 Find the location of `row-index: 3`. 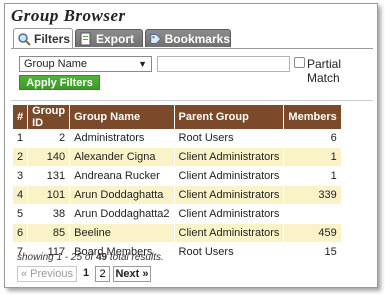

row-index: 3 is located at coordinates (21, 176).